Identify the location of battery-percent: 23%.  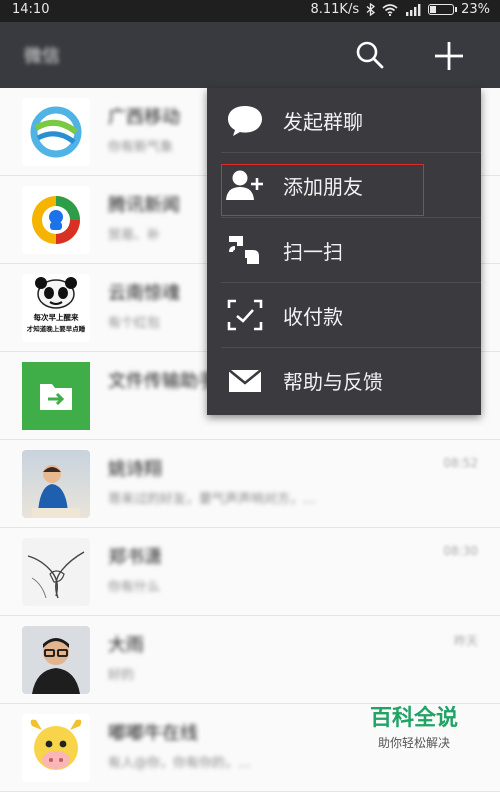
(475, 9).